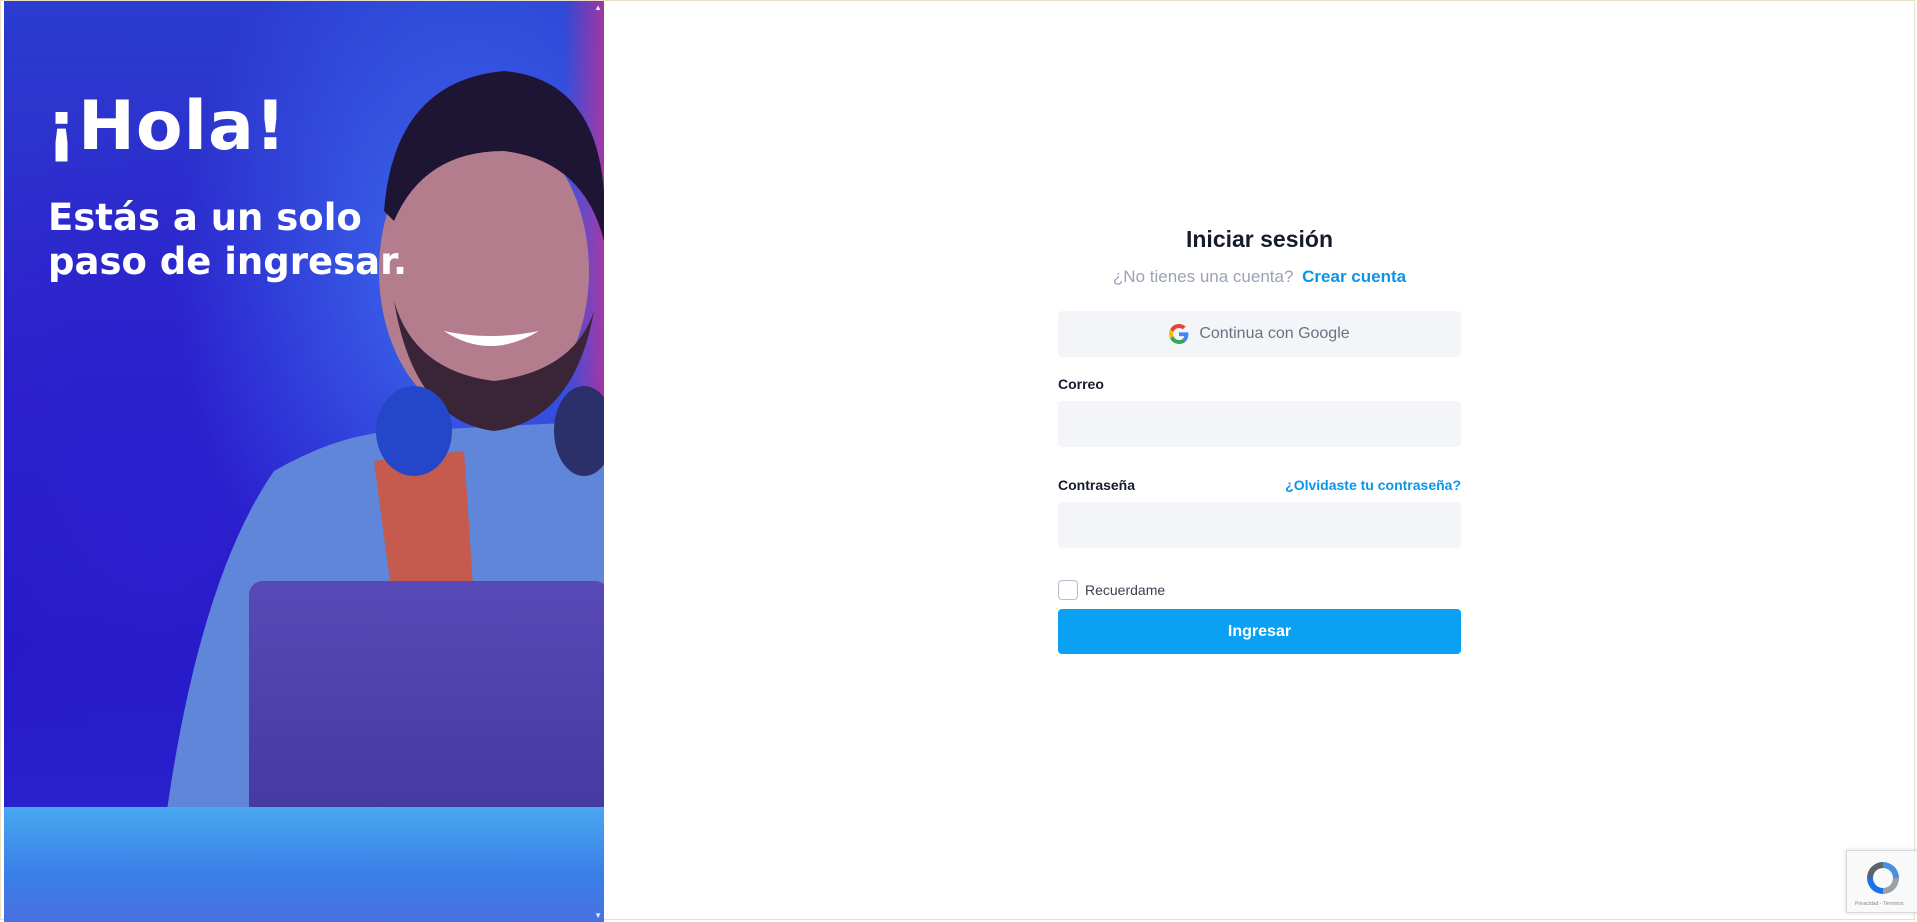 The height and width of the screenshot is (922, 1917). Describe the element at coordinates (598, 915) in the screenshot. I see `scroll-down-icon: ▼` at that location.